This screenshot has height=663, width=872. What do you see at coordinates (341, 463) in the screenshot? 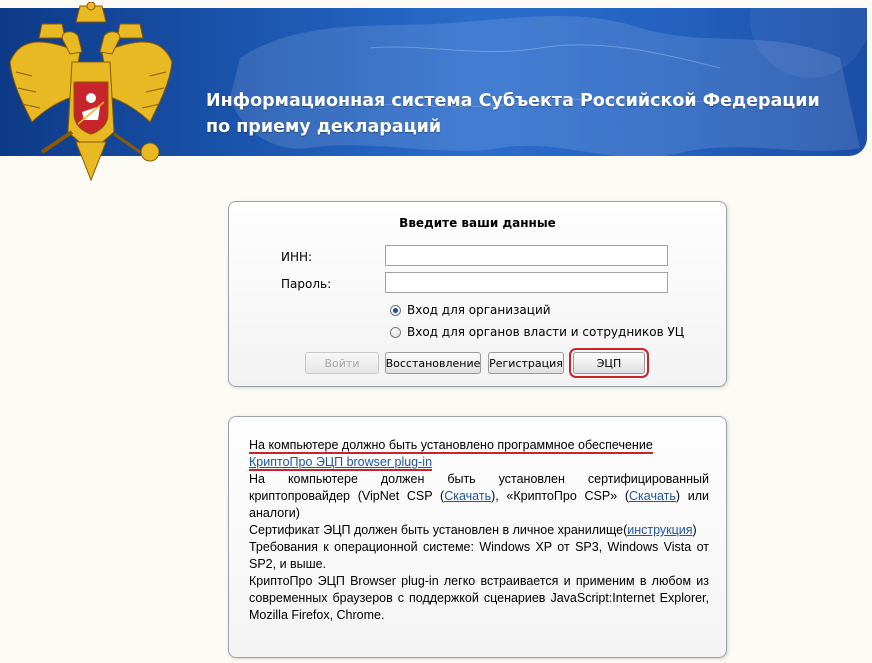
I see `cryptopro-plugin-link: КриптоПро ЭЦП browser plug-in` at bounding box center [341, 463].